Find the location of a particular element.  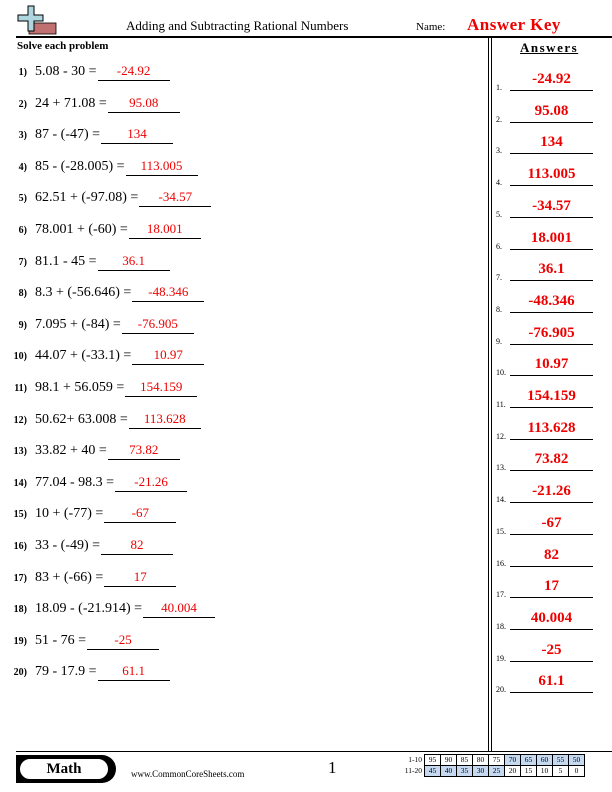

answer-key-number: 20. is located at coordinates (501, 690).